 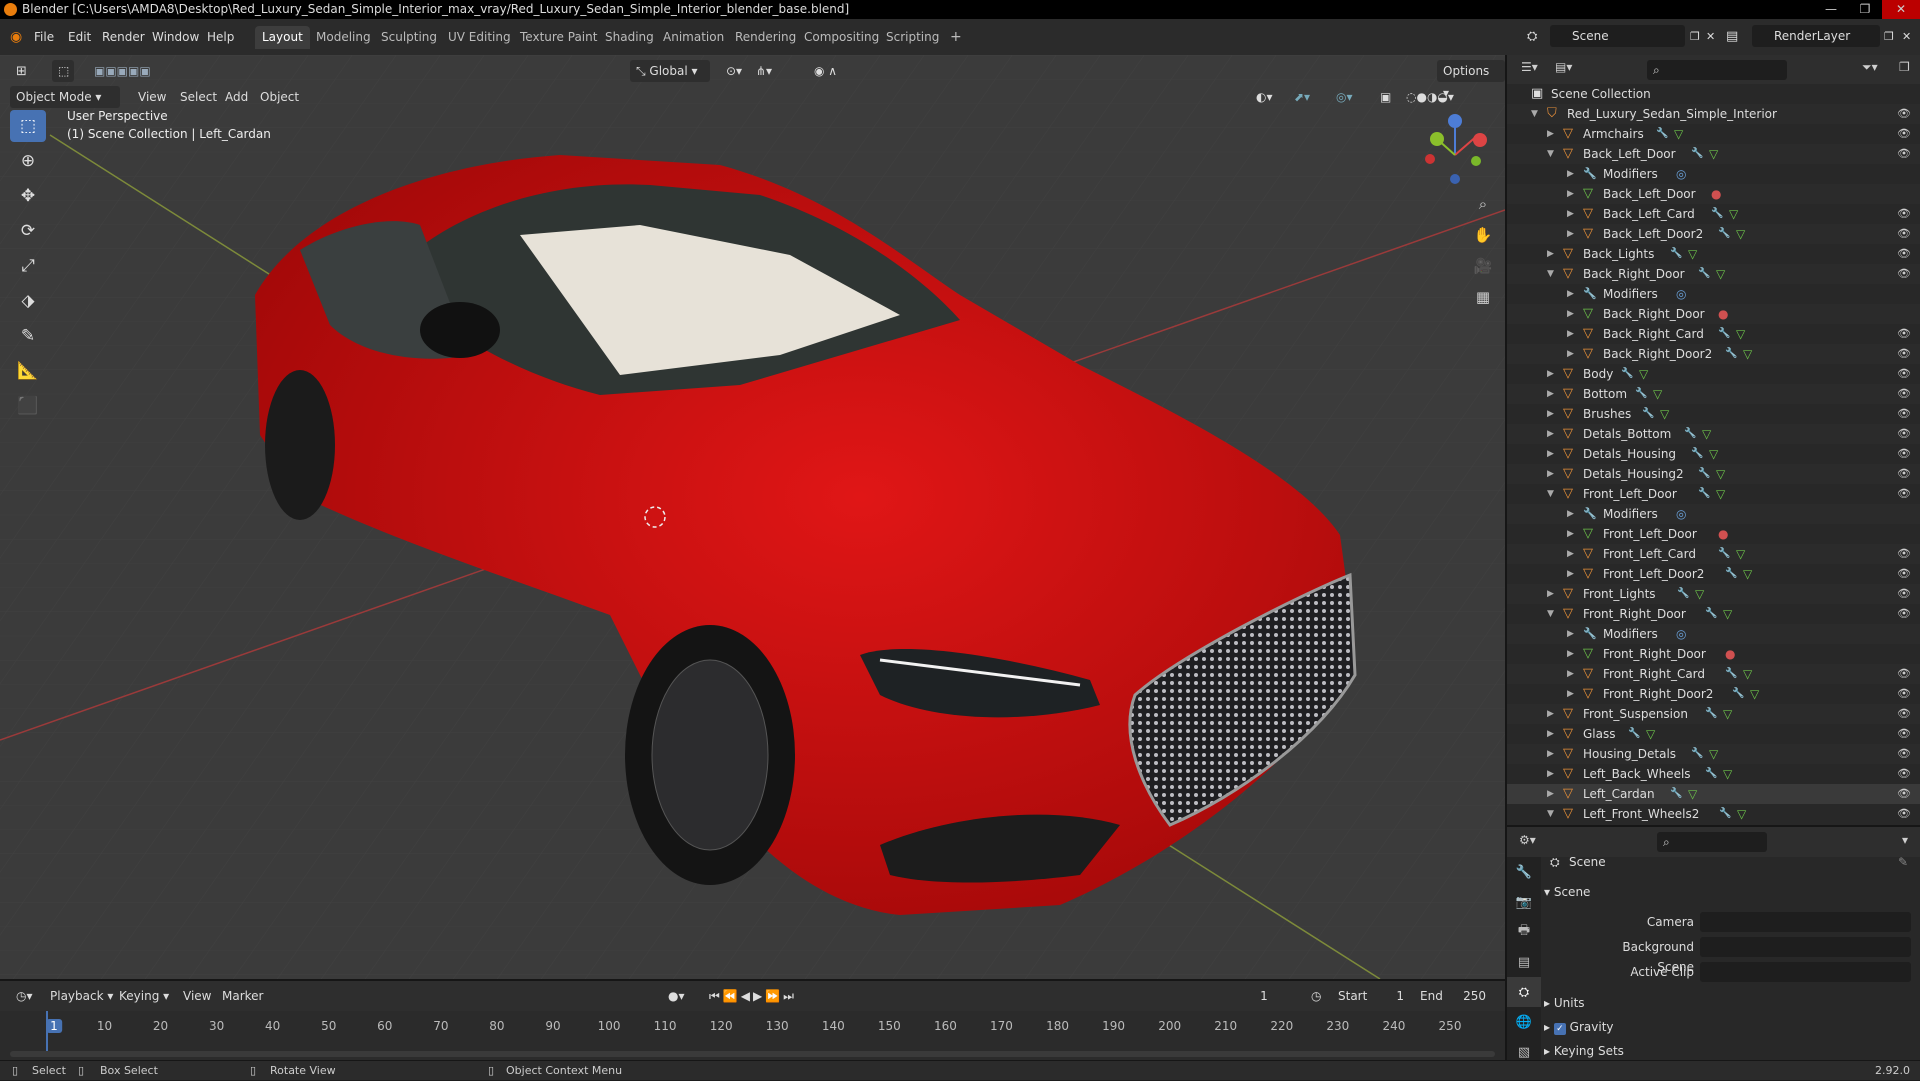 What do you see at coordinates (1713, 814) in the screenshot?
I see `outliner-row: ▼ ▽ Left_Front_Wheels2 🔧 ▽ 👁` at bounding box center [1713, 814].